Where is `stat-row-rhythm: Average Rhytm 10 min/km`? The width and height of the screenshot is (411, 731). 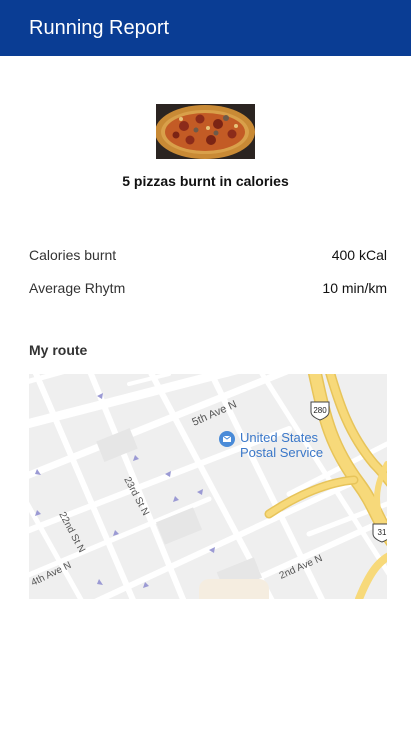
stat-row-rhythm: Average Rhytm 10 min/km is located at coordinates (208, 288).